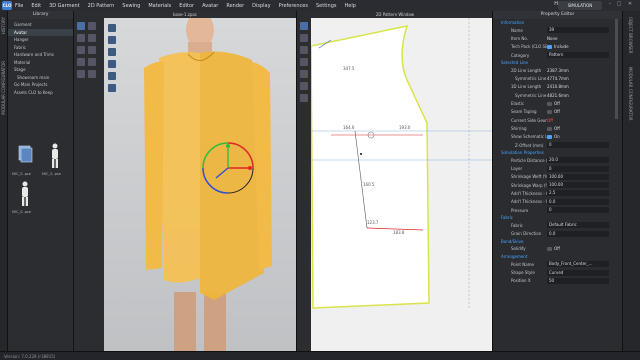  Describe the element at coordinates (561, 152) in the screenshot. I see `property-section-header: Simulation Properties` at that location.